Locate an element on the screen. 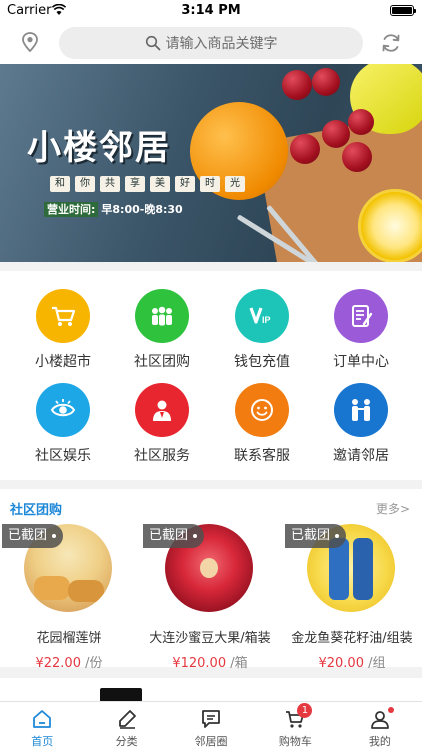  service-icon is located at coordinates (162, 410).